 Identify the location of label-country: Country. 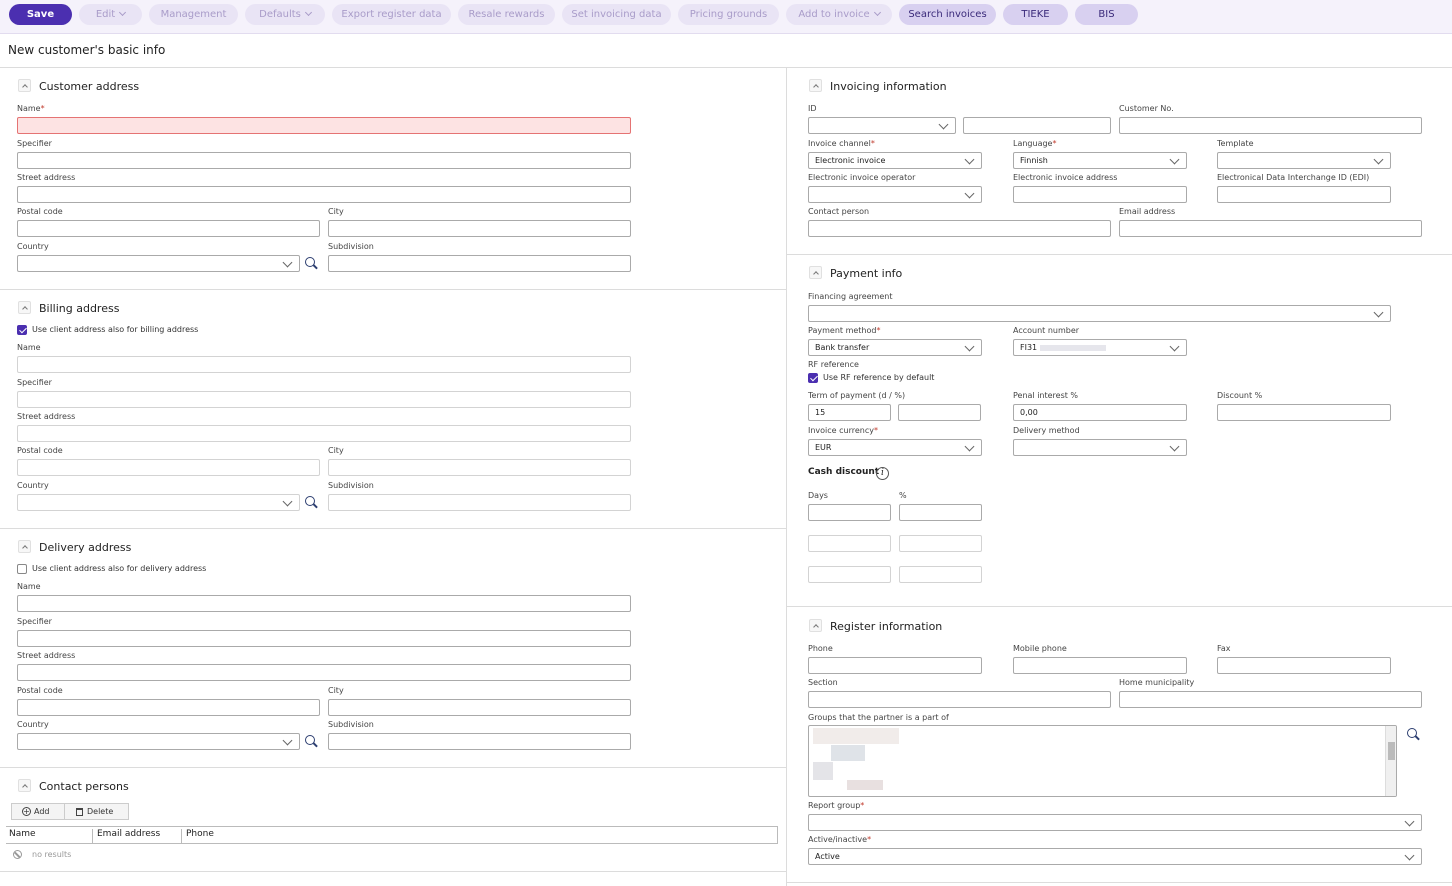
(33, 485).